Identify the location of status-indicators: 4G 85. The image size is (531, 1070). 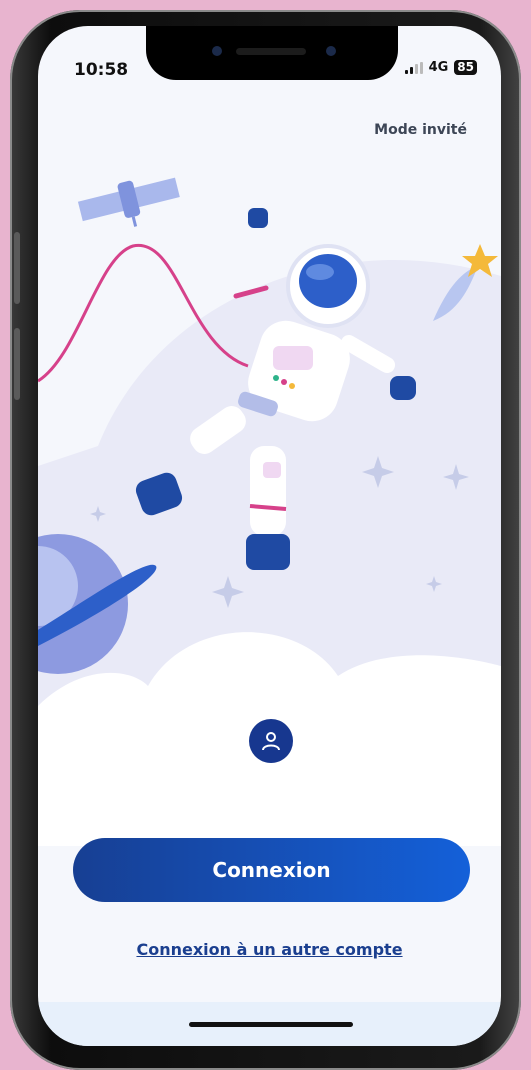
(440, 67).